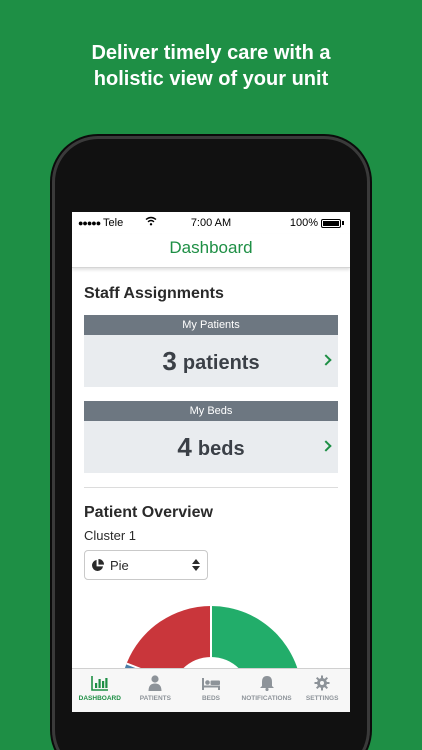  I want to click on tab-patients: PATIENTS, so click(156, 690).